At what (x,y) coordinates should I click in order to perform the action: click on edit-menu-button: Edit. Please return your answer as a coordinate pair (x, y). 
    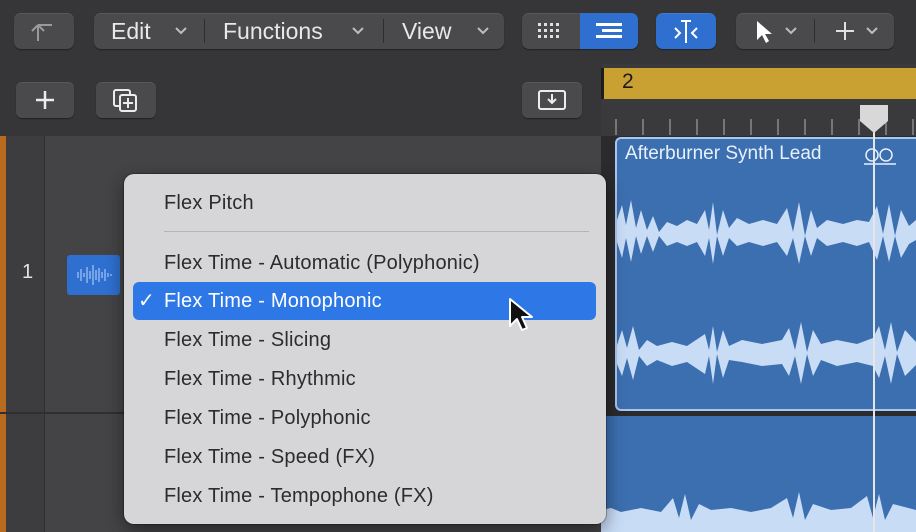
    Looking at the image, I should click on (149, 31).